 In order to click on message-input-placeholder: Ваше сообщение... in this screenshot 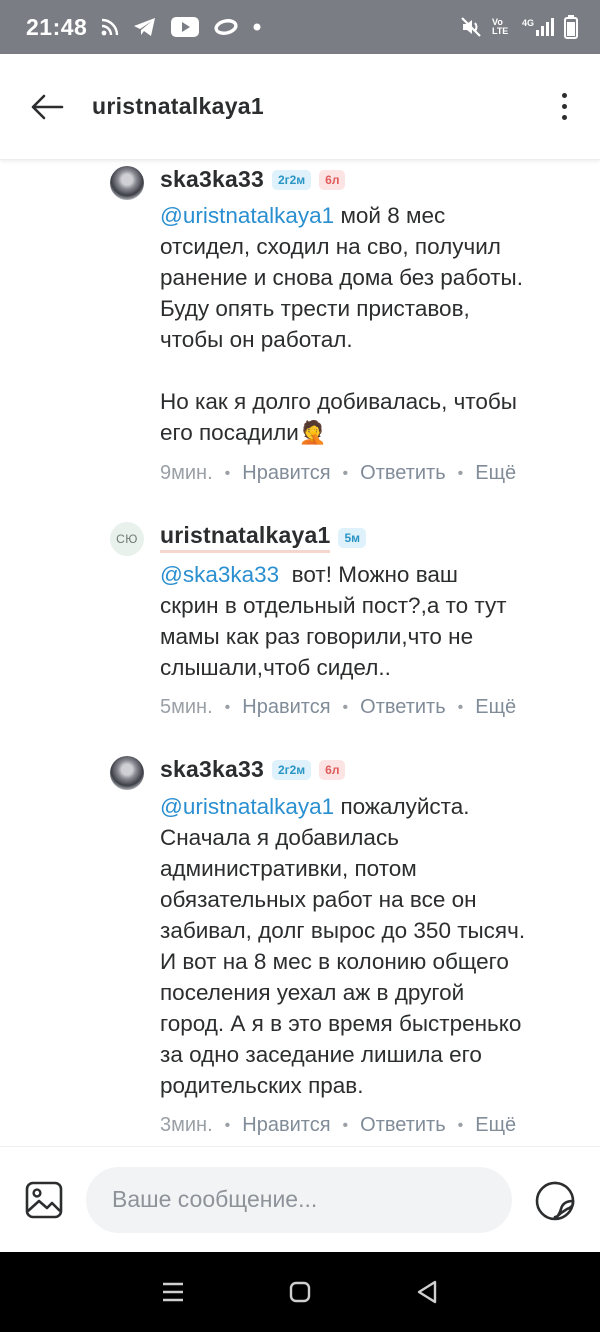, I will do `click(215, 1199)`.